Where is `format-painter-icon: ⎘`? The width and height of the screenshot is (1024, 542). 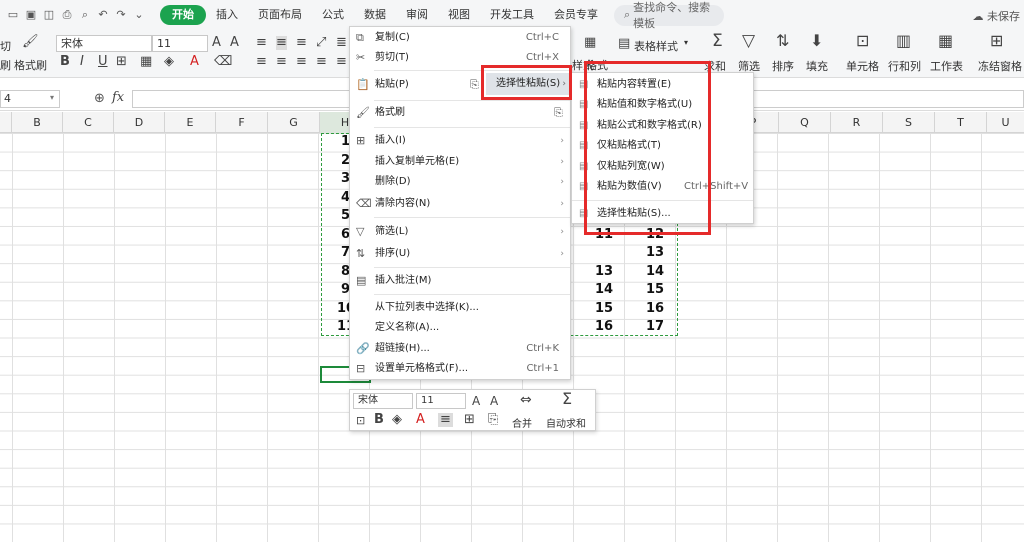 format-painter-icon: ⎘ is located at coordinates (493, 420).